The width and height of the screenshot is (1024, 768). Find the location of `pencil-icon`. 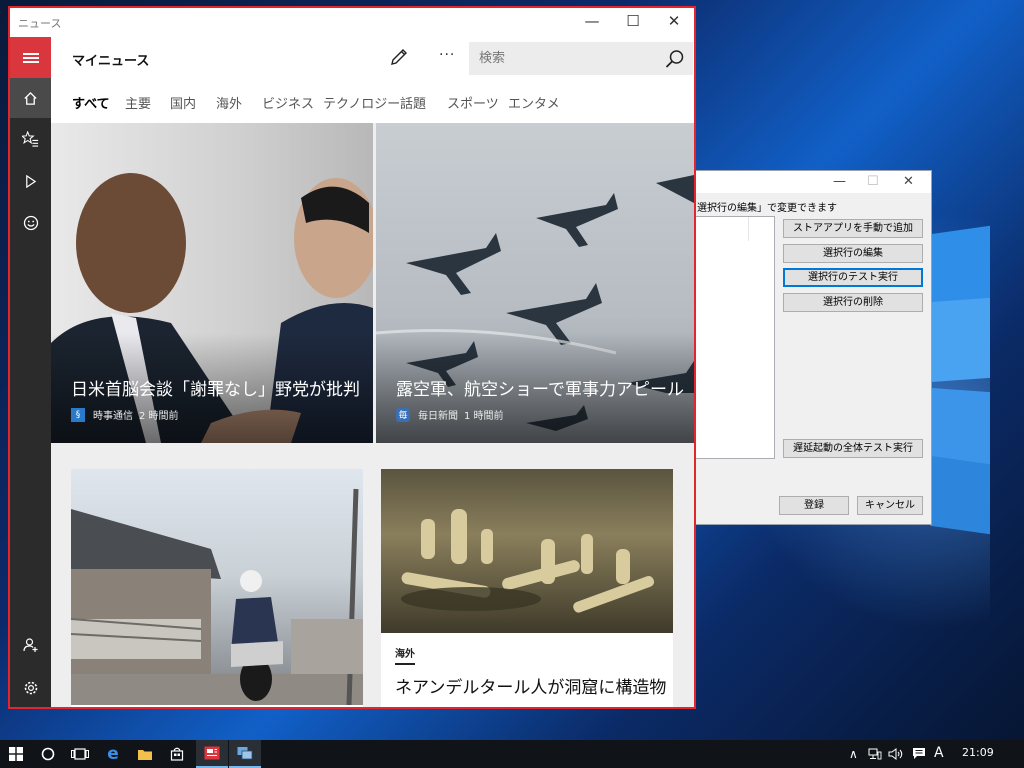

pencil-icon is located at coordinates (399, 57).